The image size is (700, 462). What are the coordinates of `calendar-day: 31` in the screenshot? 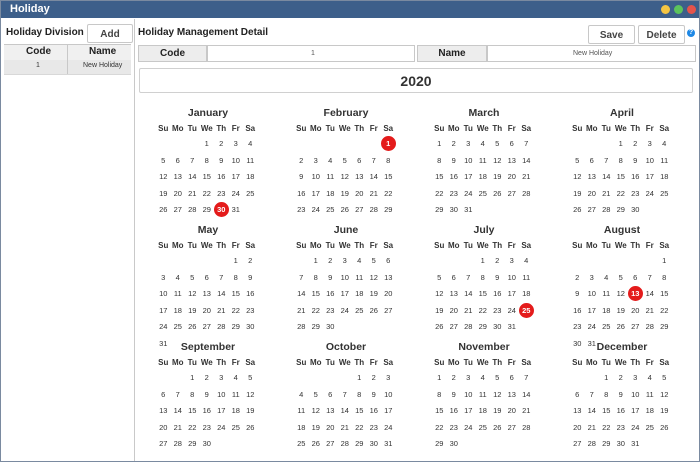 It's located at (388, 444).